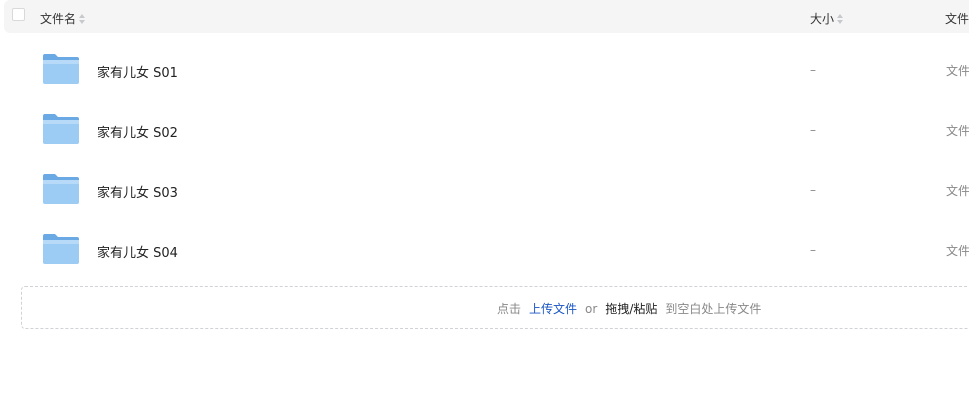  Describe the element at coordinates (137, 131) in the screenshot. I see `file-name: 家有儿女 S02` at that location.